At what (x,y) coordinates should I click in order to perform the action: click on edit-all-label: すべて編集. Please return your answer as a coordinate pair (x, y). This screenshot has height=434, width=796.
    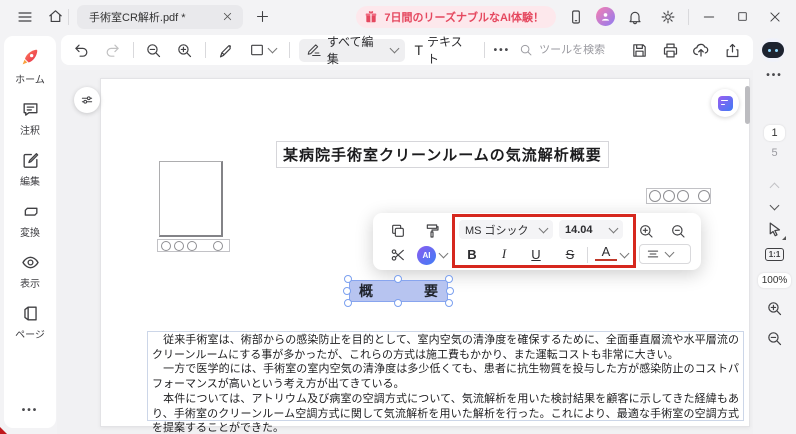
    Looking at the image, I should click on (350, 50).